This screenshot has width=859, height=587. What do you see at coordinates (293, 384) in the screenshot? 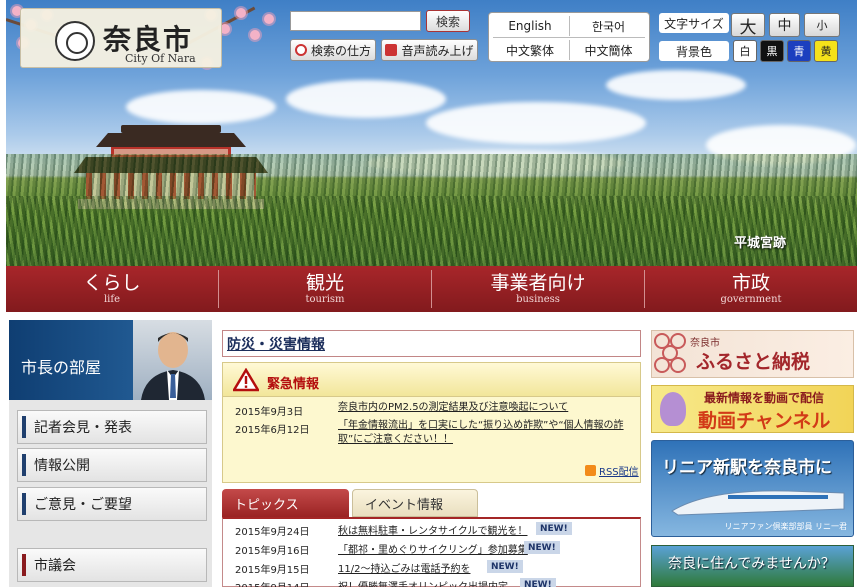
I see `emergency-title: 緊急情報` at bounding box center [293, 384].